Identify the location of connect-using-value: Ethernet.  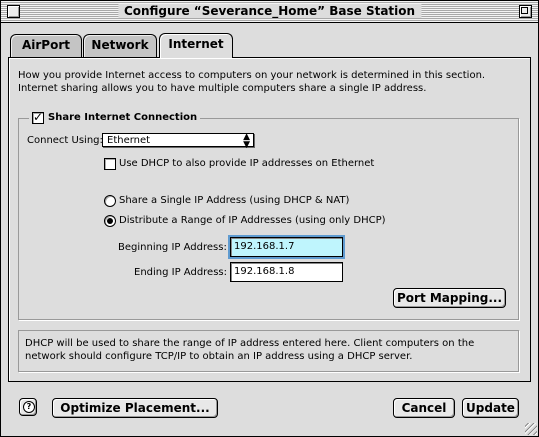
(129, 140).